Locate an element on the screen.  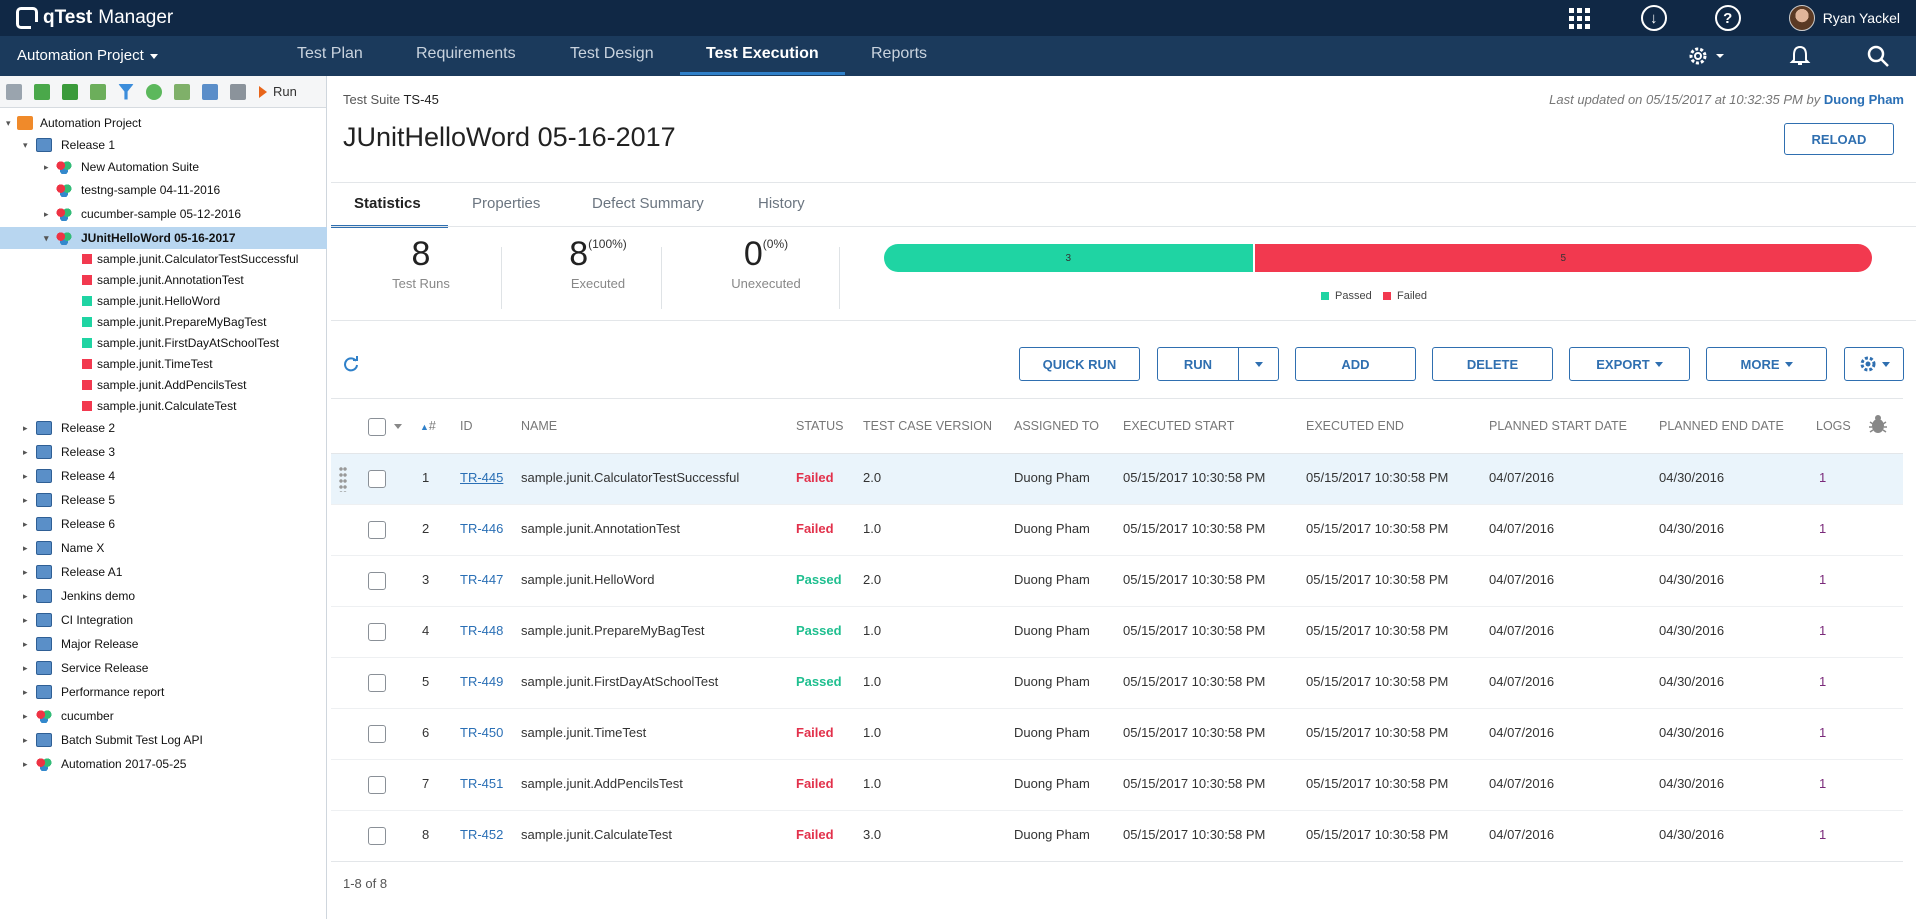
notification-bell-icon is located at coordinates (1800, 58).